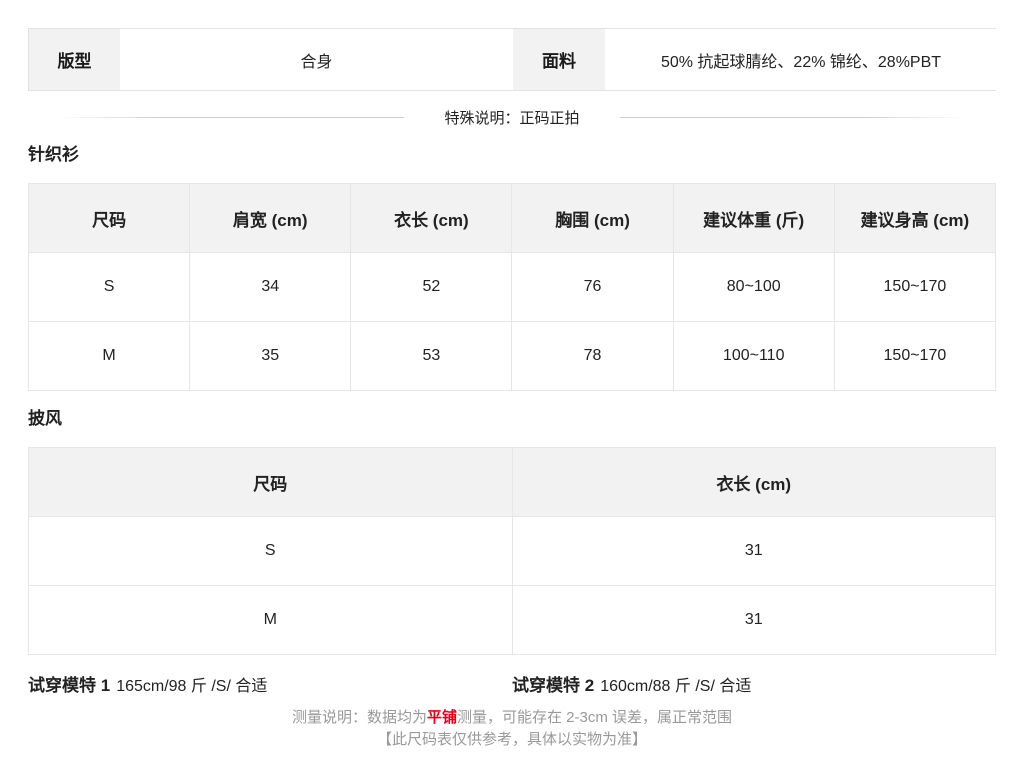 The image size is (1024, 783). I want to click on model-value: 165cm/98 斤 /S/ 合适, so click(192, 686).